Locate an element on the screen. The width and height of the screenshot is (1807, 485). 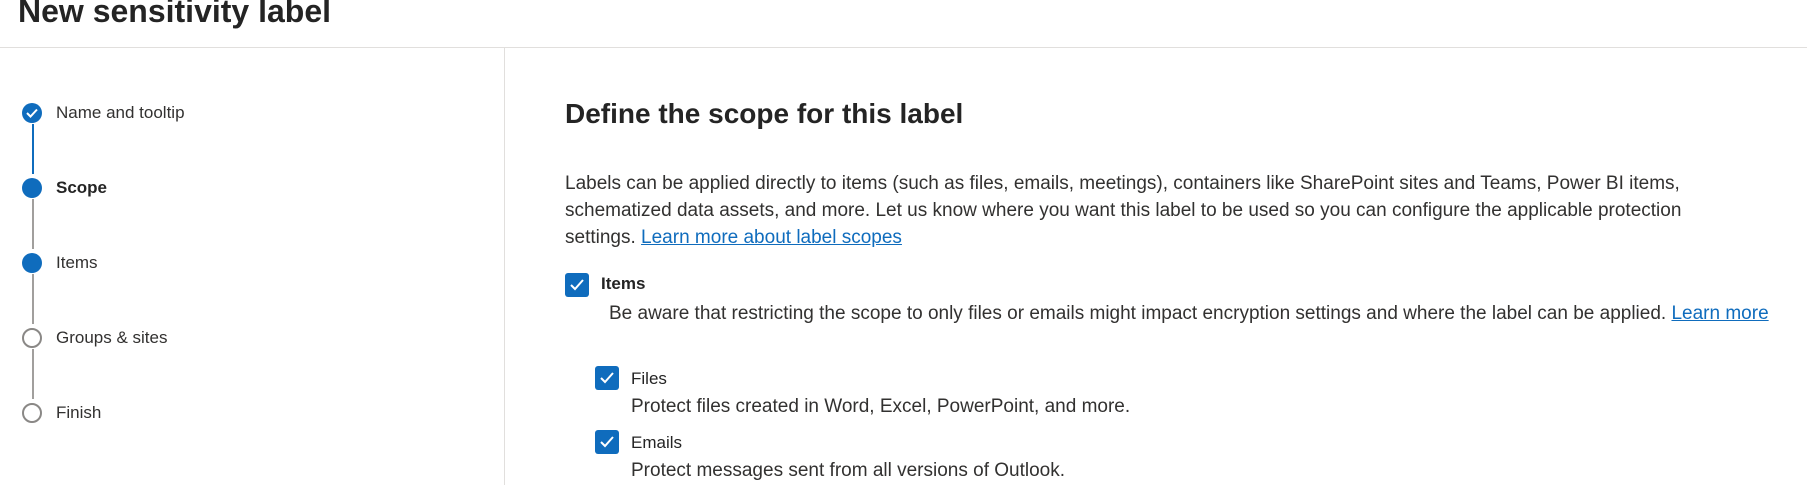
step-label: Scope is located at coordinates (82, 187).